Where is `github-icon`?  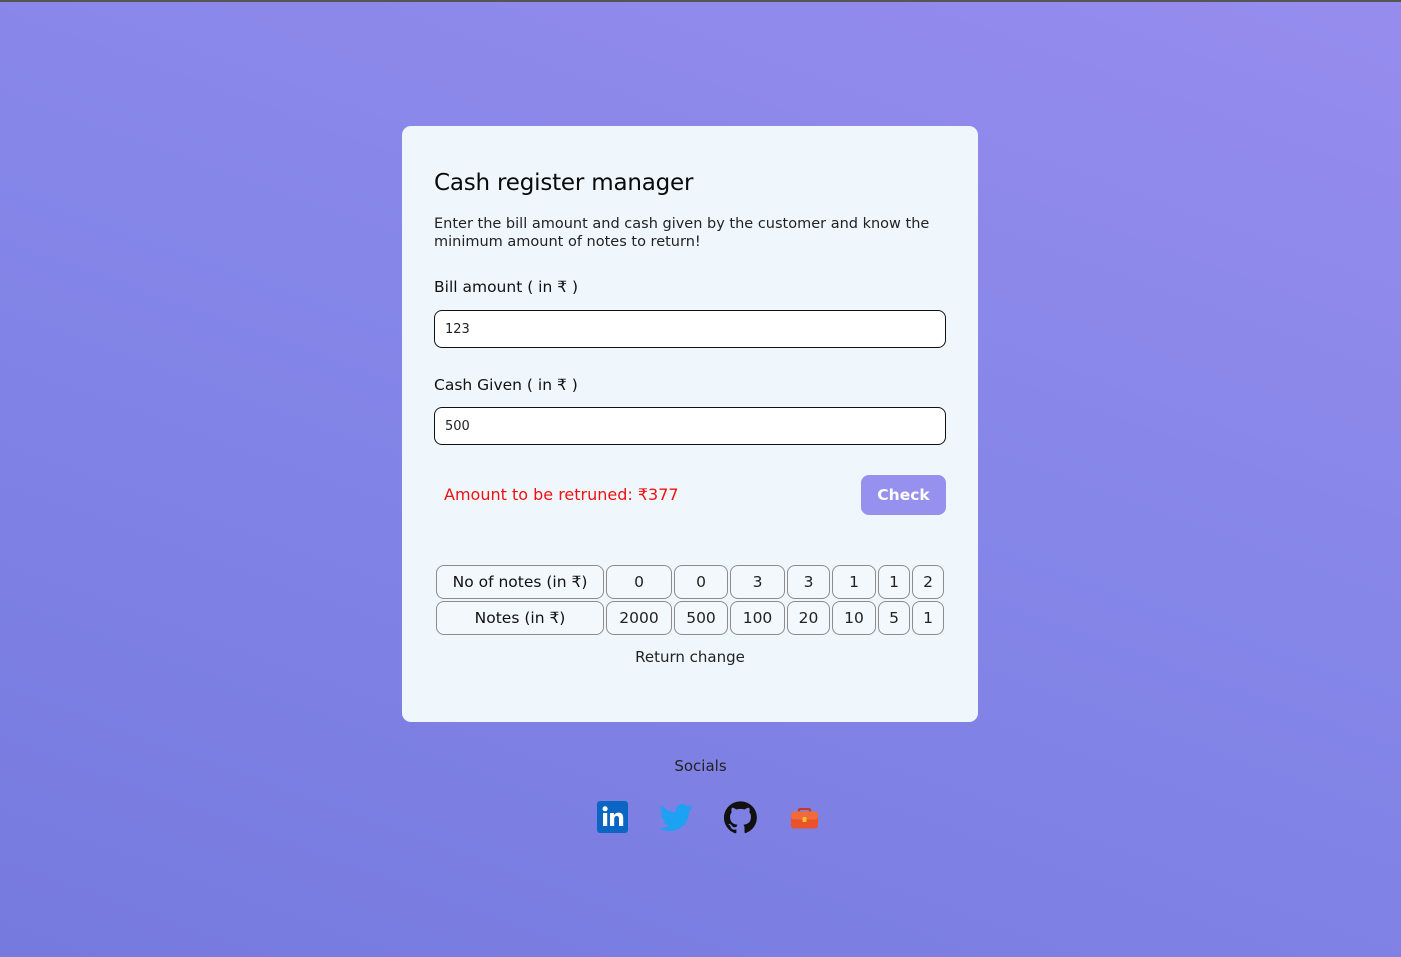 github-icon is located at coordinates (740, 817).